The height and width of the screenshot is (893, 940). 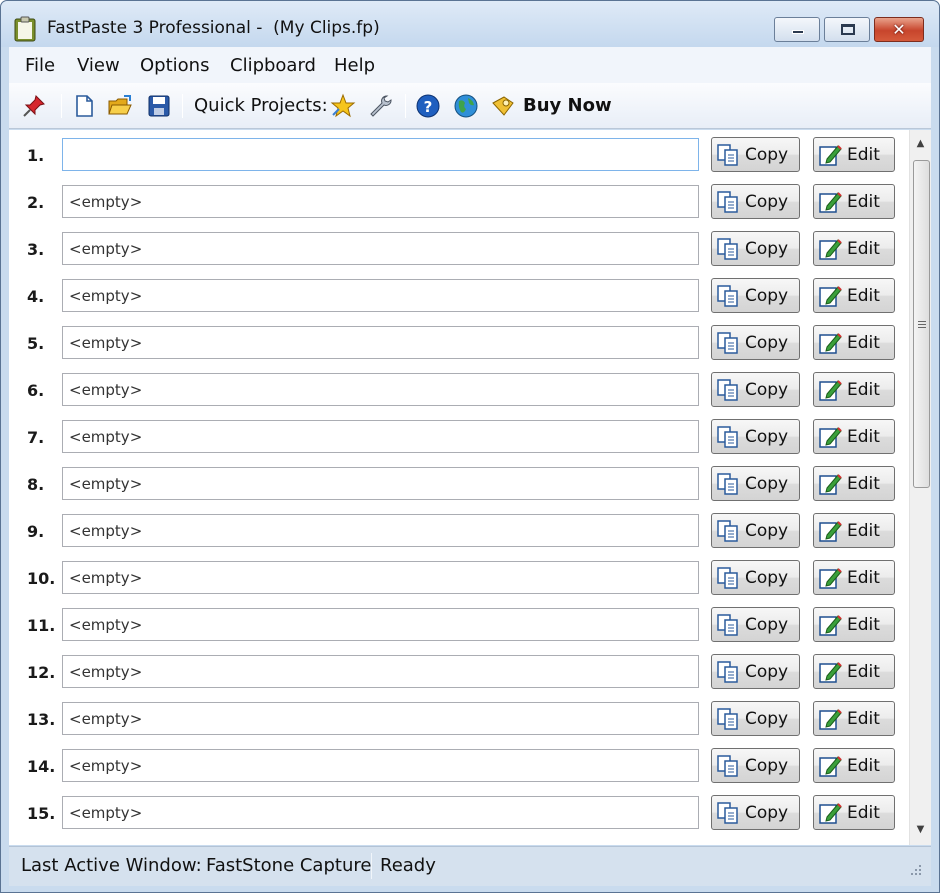 What do you see at coordinates (98, 65) in the screenshot?
I see `menu-view: View` at bounding box center [98, 65].